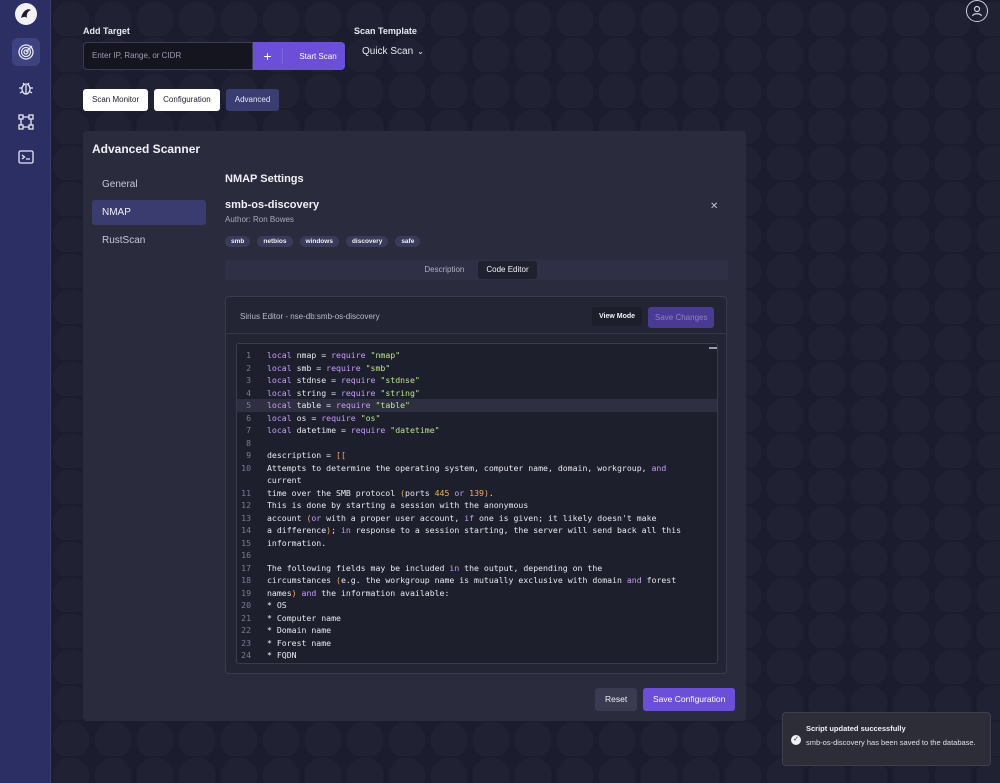  What do you see at coordinates (856, 728) in the screenshot?
I see `toast-title: Script updated successfully` at bounding box center [856, 728].